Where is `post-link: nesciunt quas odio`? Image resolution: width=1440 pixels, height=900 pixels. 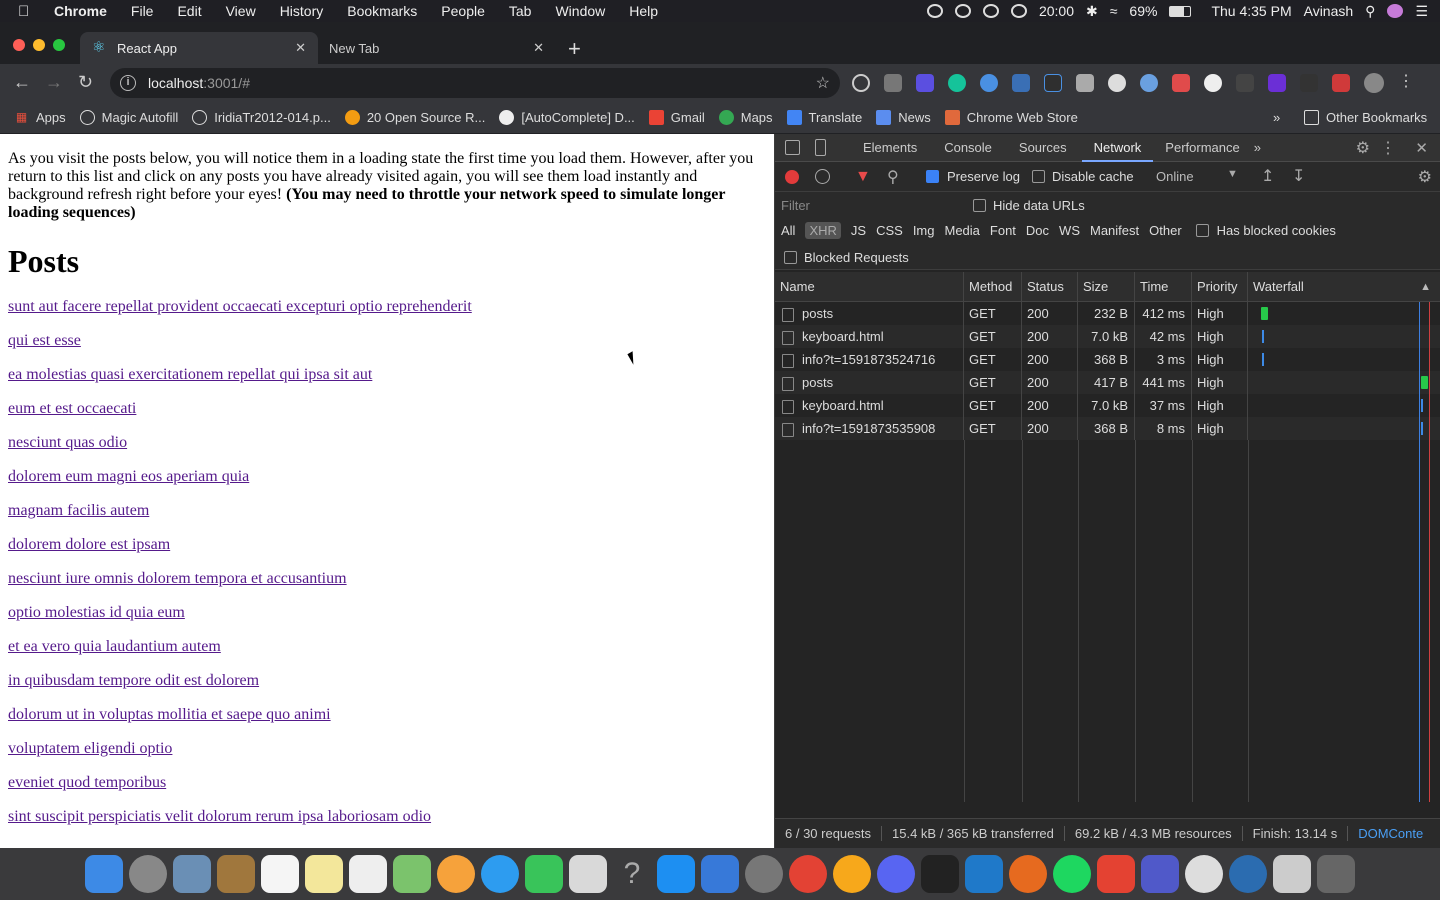 post-link: nesciunt quas odio is located at coordinates (387, 443).